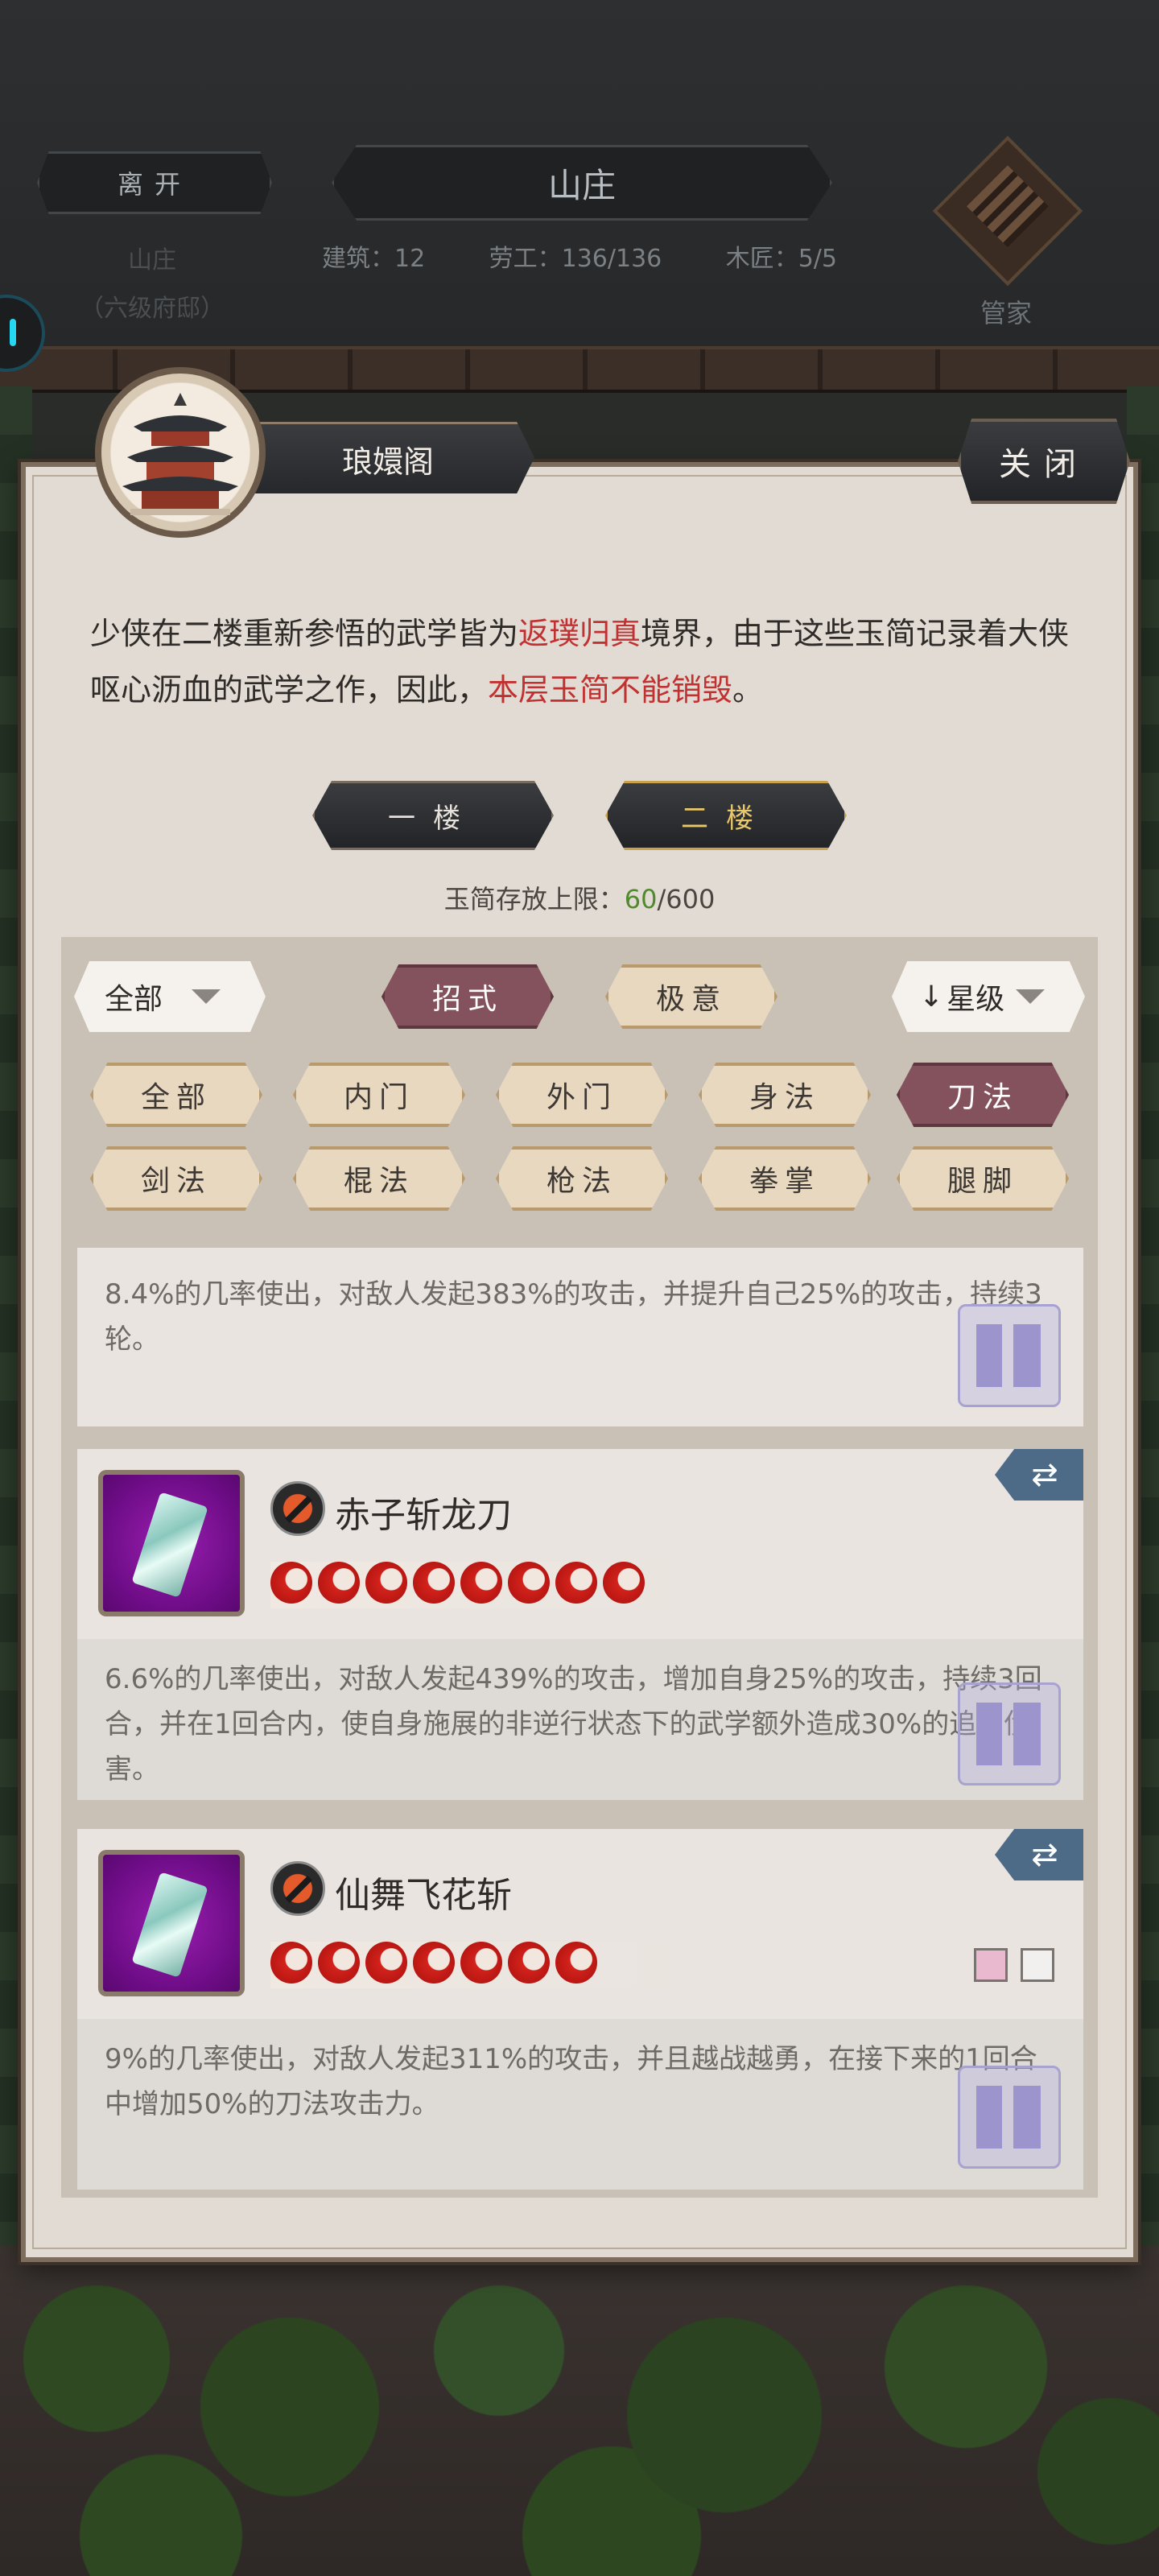  I want to click on category-dropdown: 全部, so click(170, 996).